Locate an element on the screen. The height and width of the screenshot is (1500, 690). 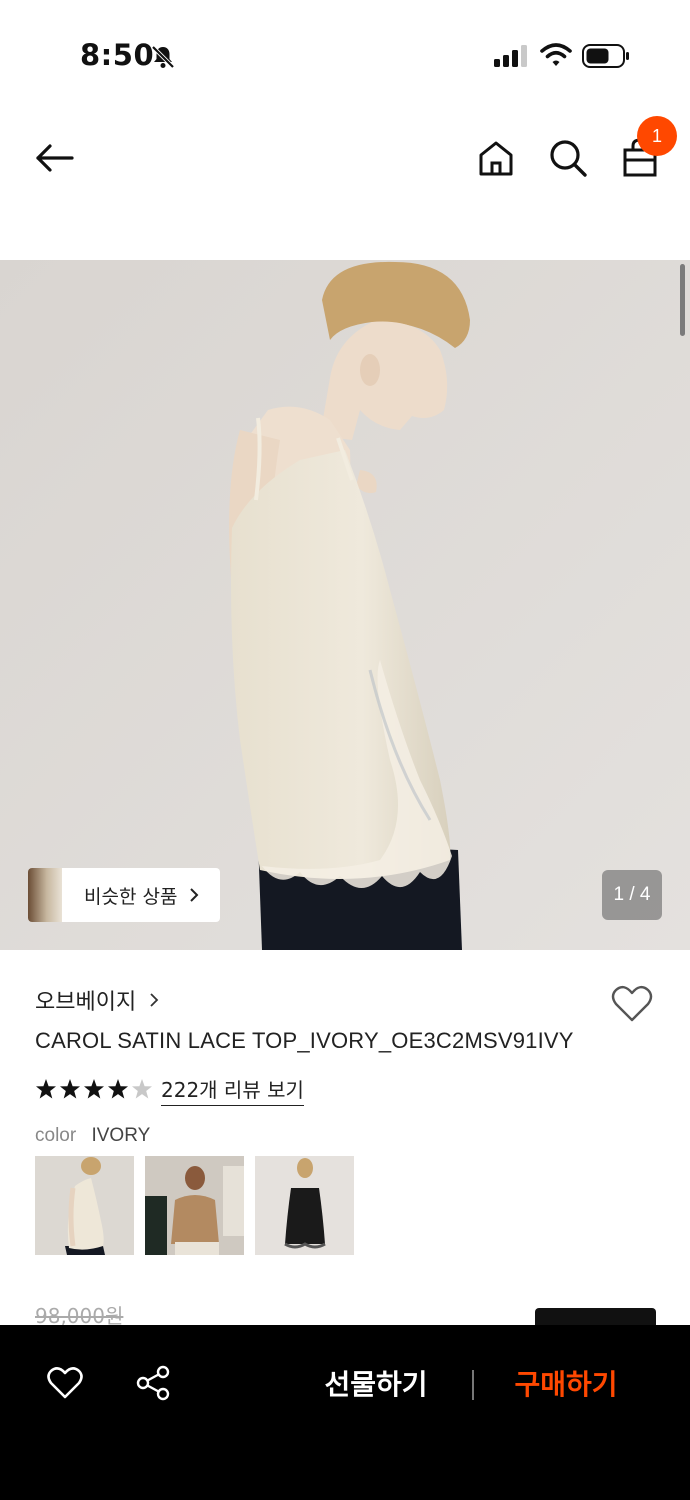
color-option-black is located at coordinates (304, 1205).